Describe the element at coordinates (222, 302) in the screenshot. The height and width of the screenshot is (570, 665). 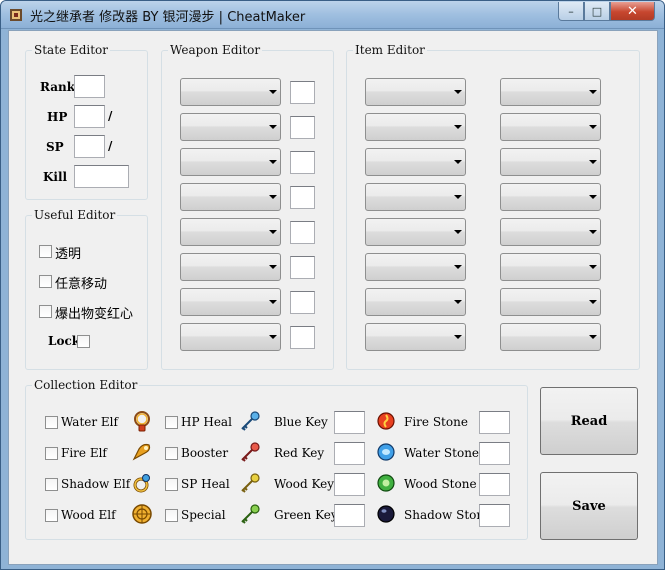
I see `weapon-select-7-value` at that location.